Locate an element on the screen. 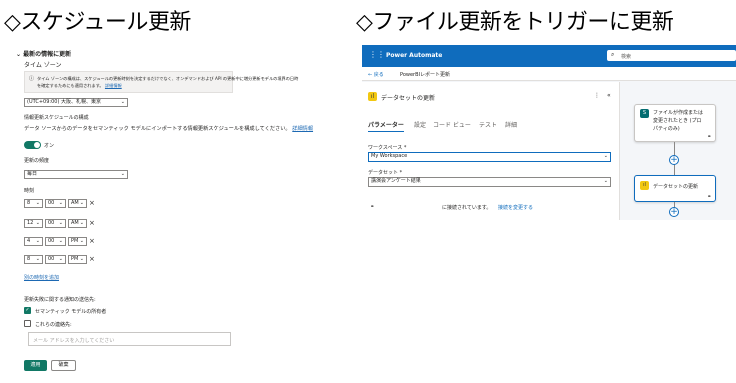  action-card: ıl データセットの更新 ⚭ is located at coordinates (675, 188).